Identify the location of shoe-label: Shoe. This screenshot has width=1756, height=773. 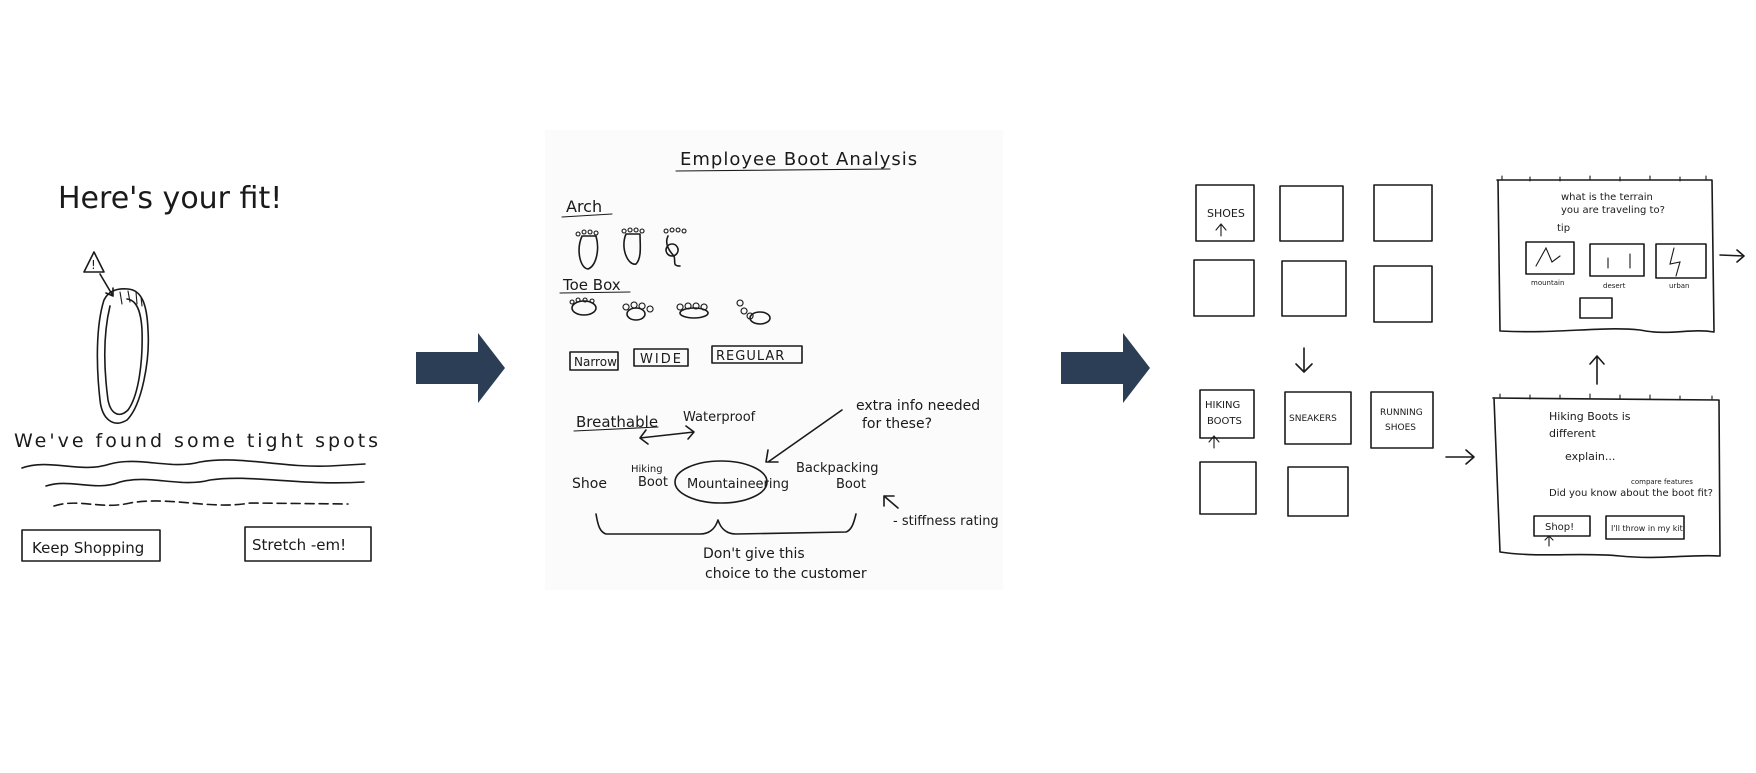
(589, 484).